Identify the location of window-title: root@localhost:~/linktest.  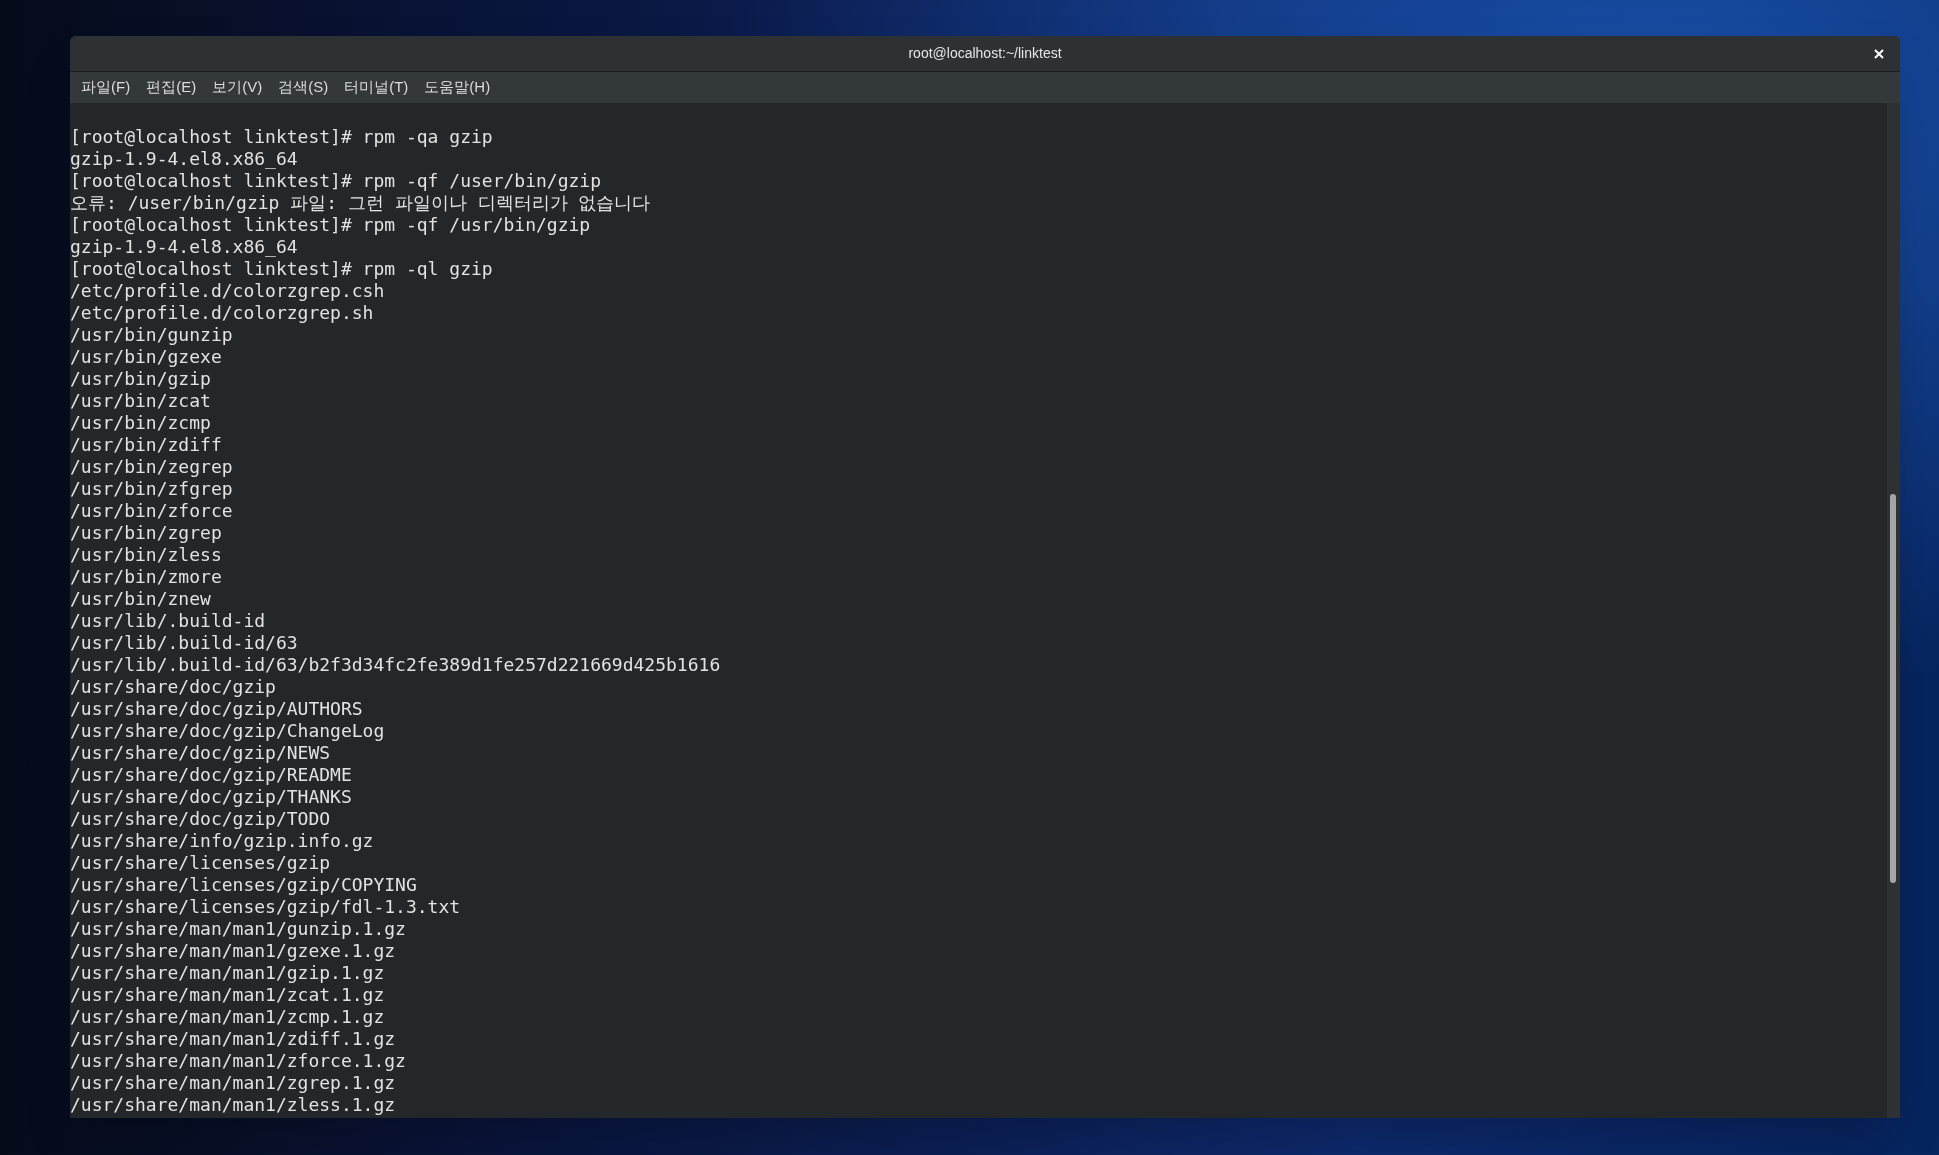
(985, 53).